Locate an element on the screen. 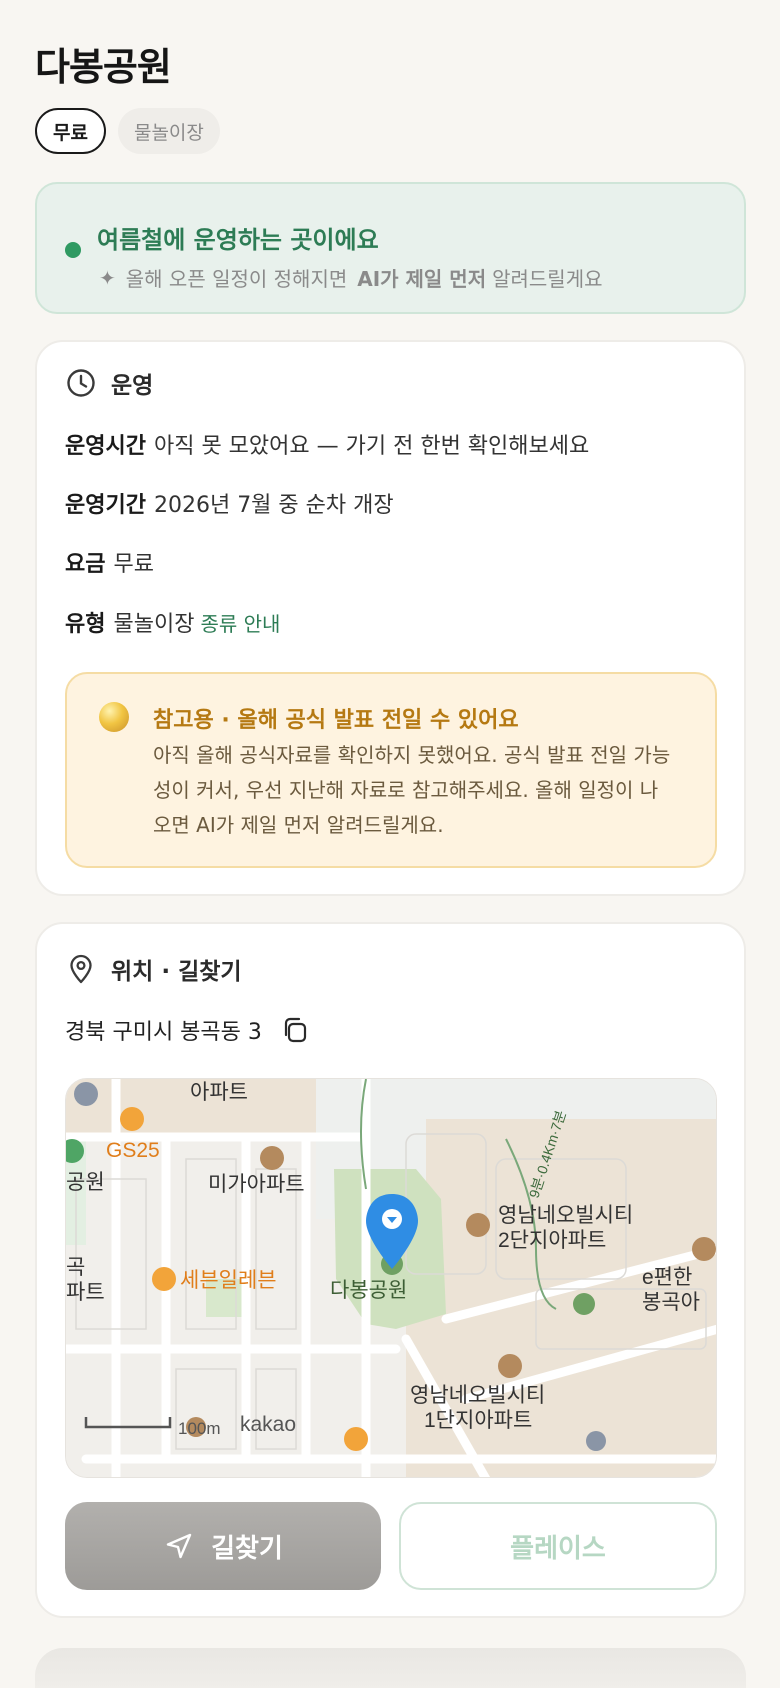  copy-icon is located at coordinates (295, 1030).